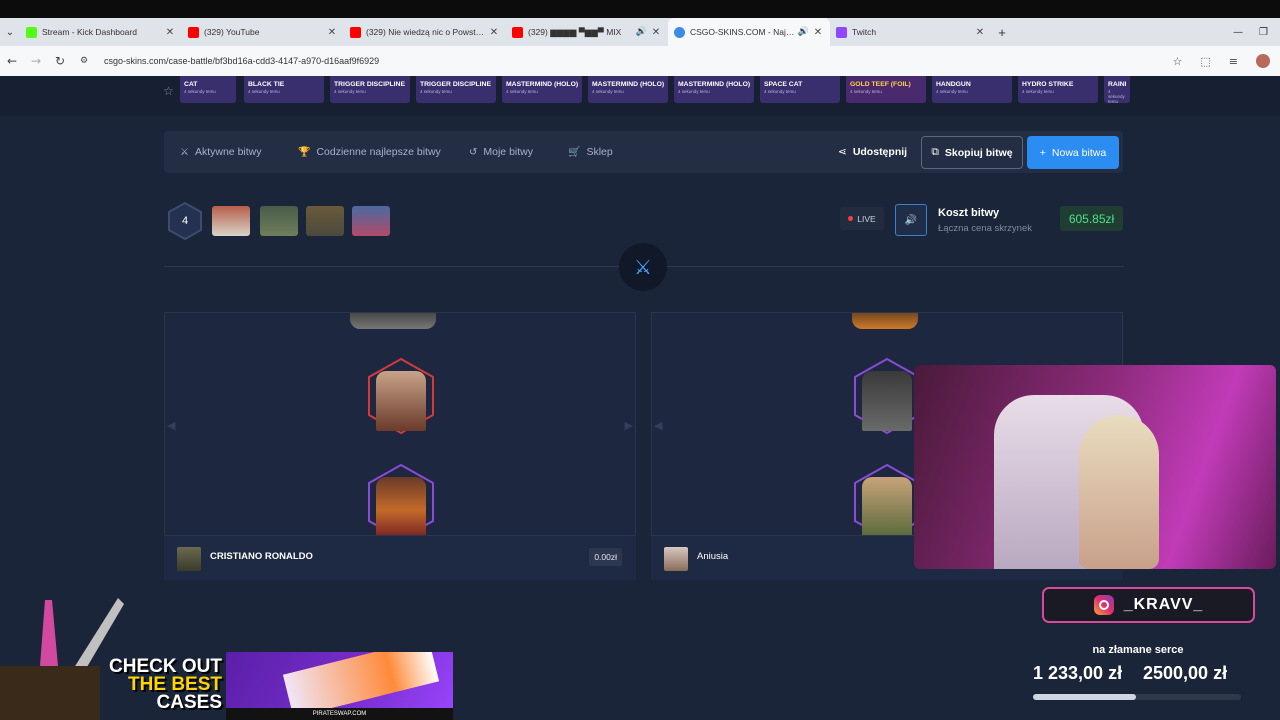 The width and height of the screenshot is (1280, 720). Describe the element at coordinates (189, 702) in the screenshot. I see `promo-line: CASES` at that location.